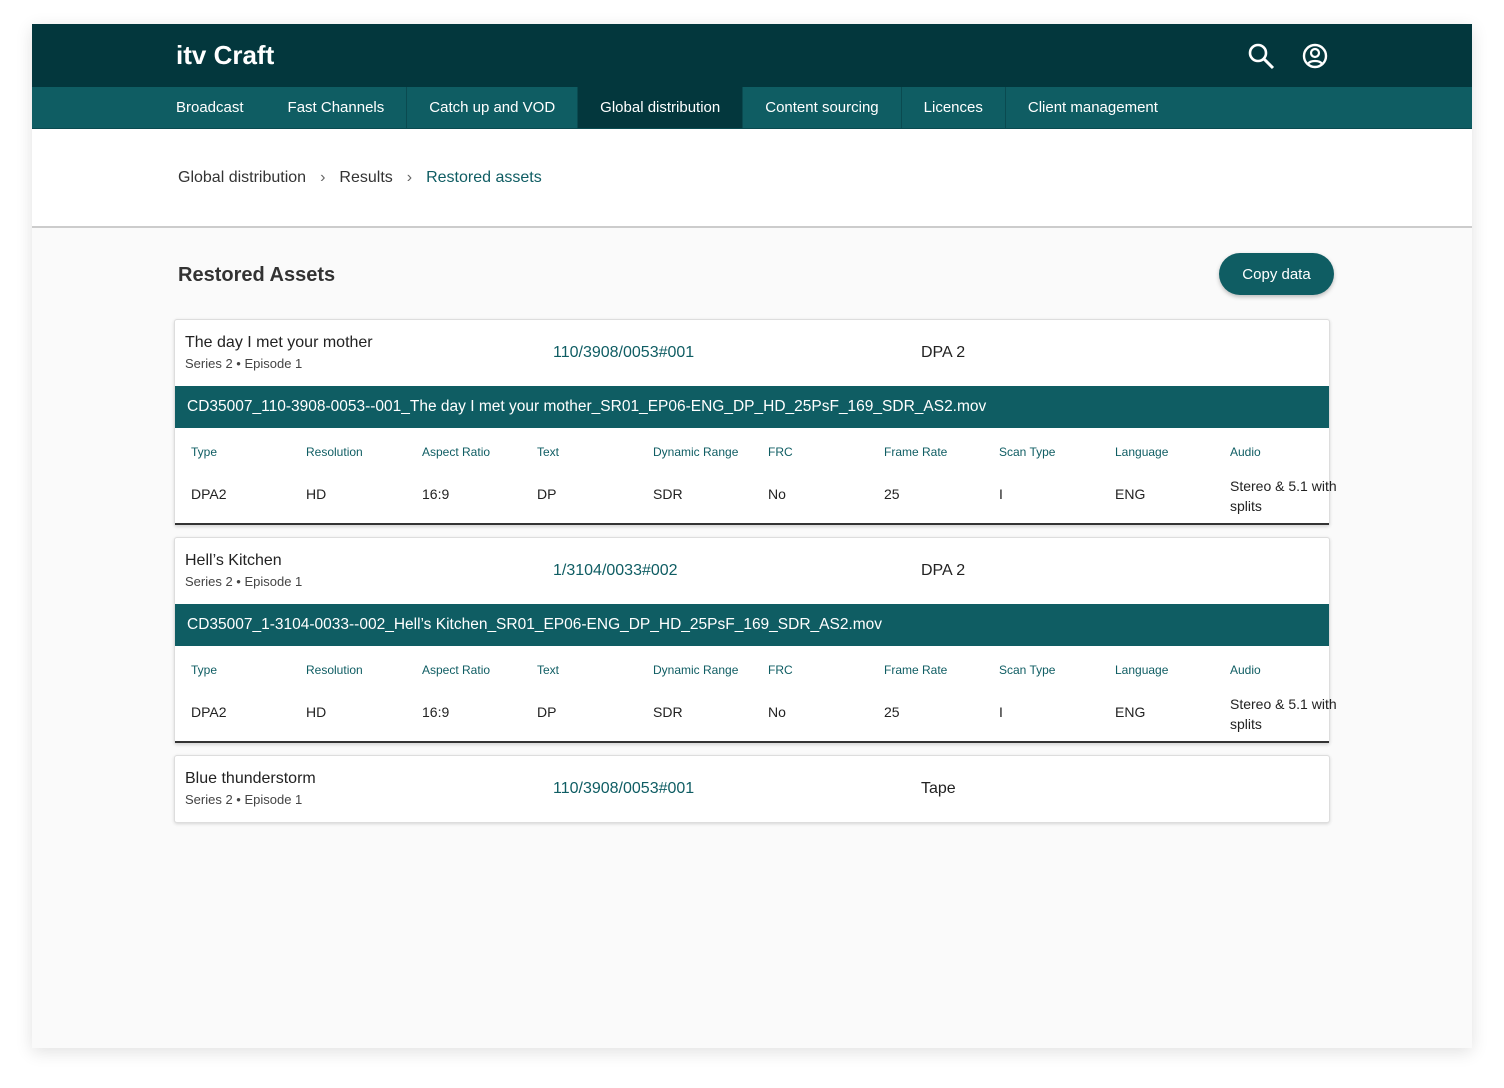 This screenshot has height=1088, width=1504. Describe the element at coordinates (1315, 56) in the screenshot. I see `account-icon` at that location.